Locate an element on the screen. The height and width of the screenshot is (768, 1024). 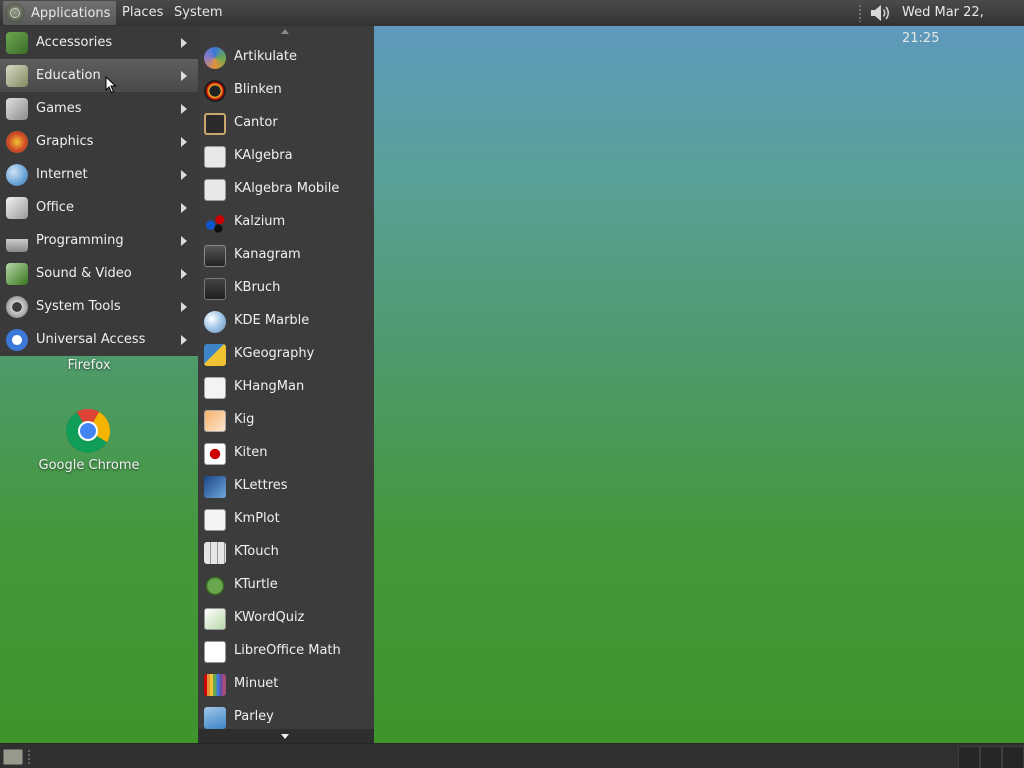
applications-menu-label: Applications is located at coordinates (71, 13).